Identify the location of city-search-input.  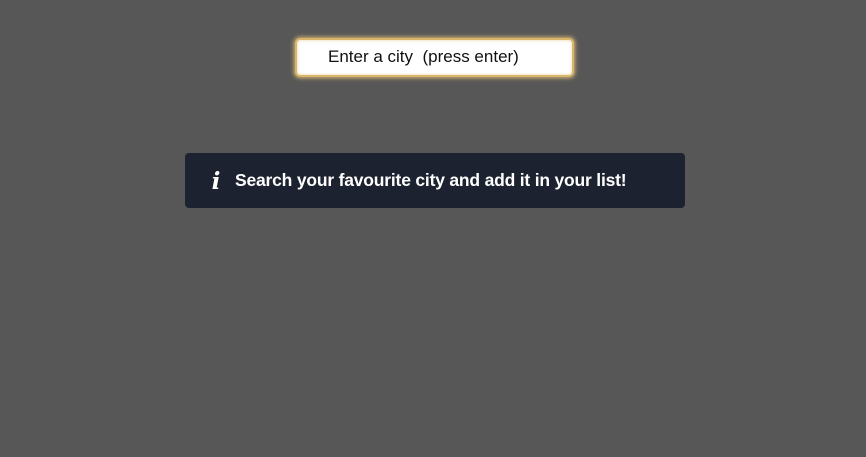
(434, 57).